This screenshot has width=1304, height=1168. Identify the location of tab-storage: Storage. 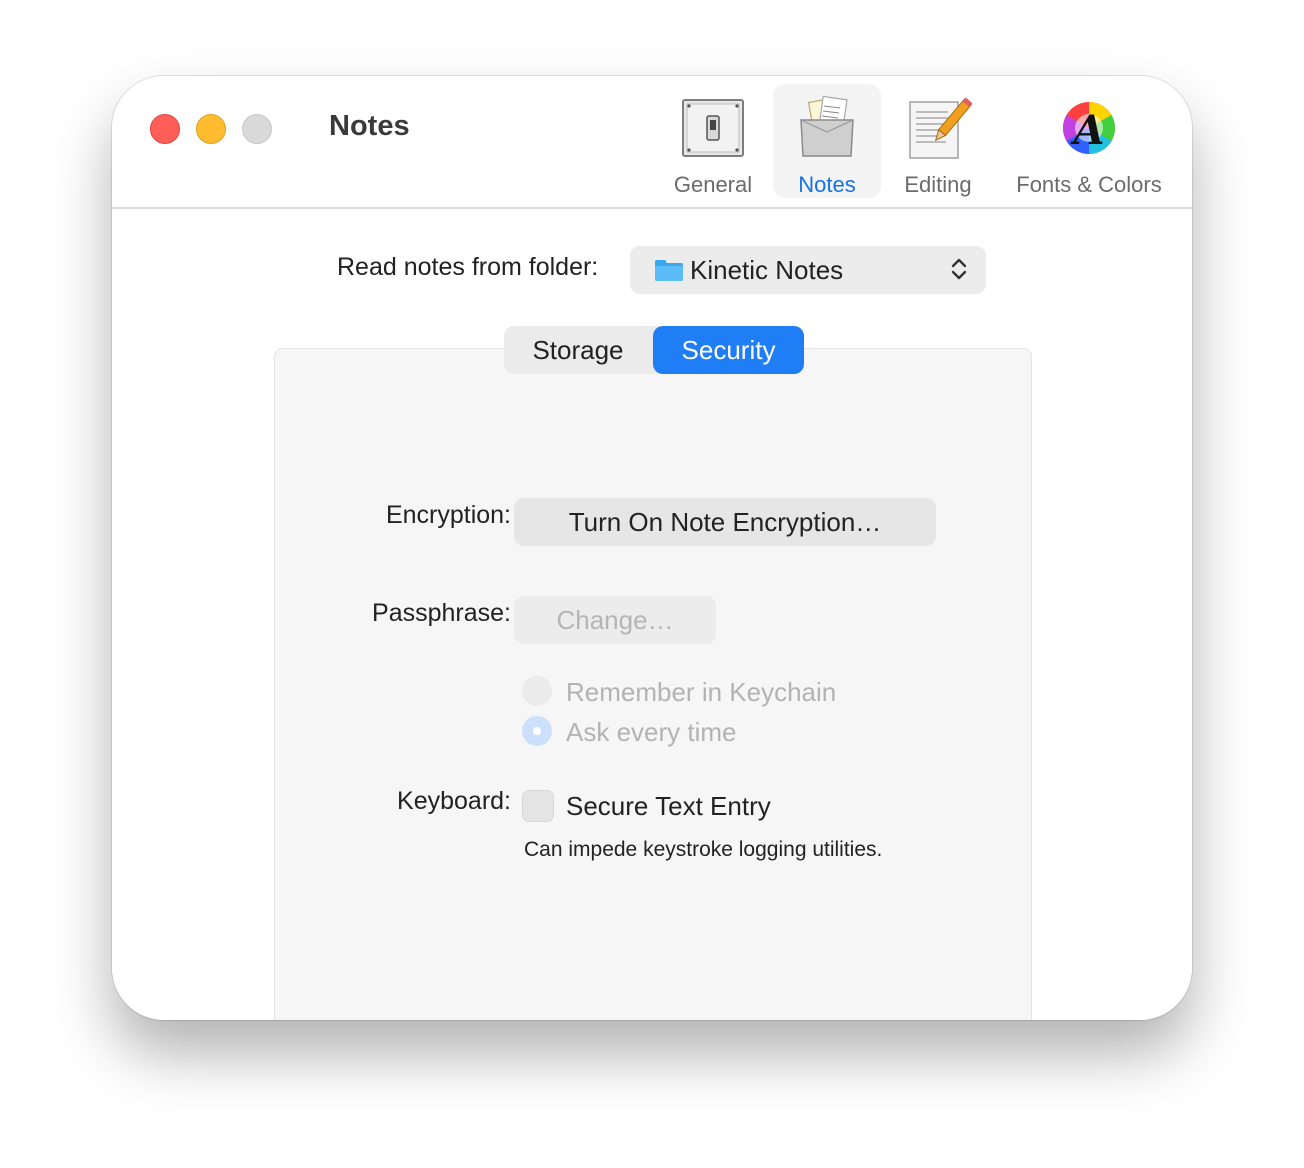
(578, 350).